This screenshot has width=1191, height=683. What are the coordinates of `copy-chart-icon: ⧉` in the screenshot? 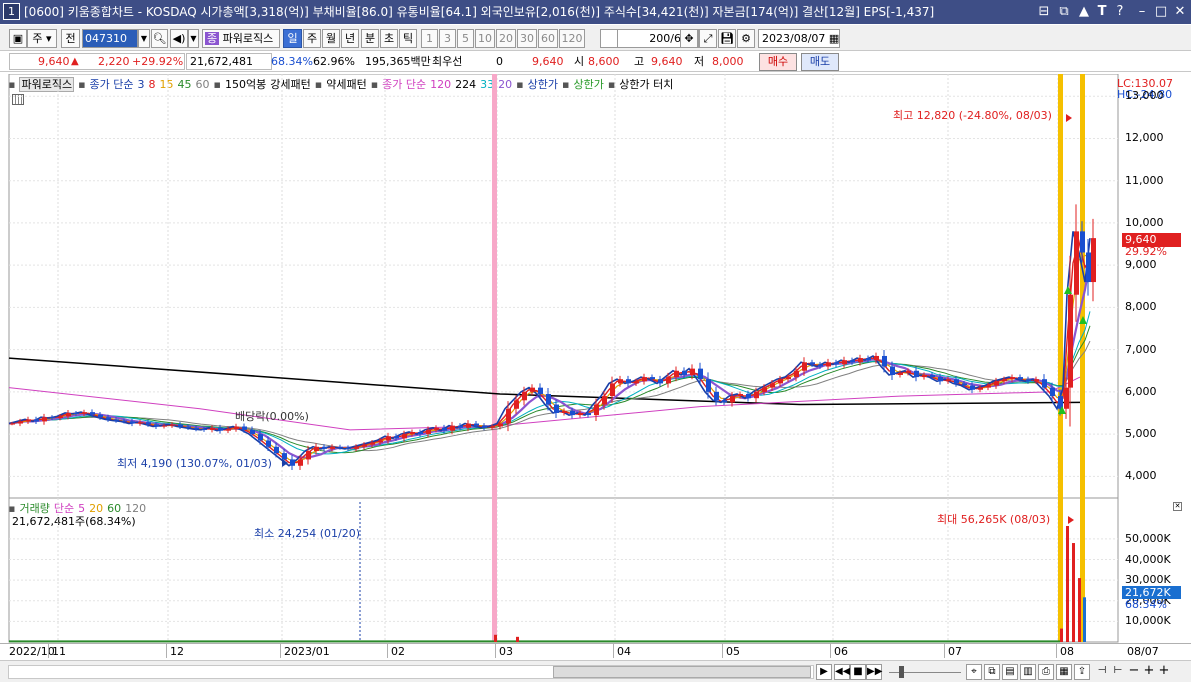 It's located at (992, 672).